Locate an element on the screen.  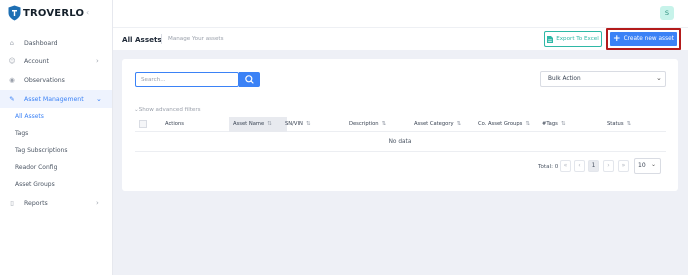
next-page-button: › is located at coordinates (608, 166).